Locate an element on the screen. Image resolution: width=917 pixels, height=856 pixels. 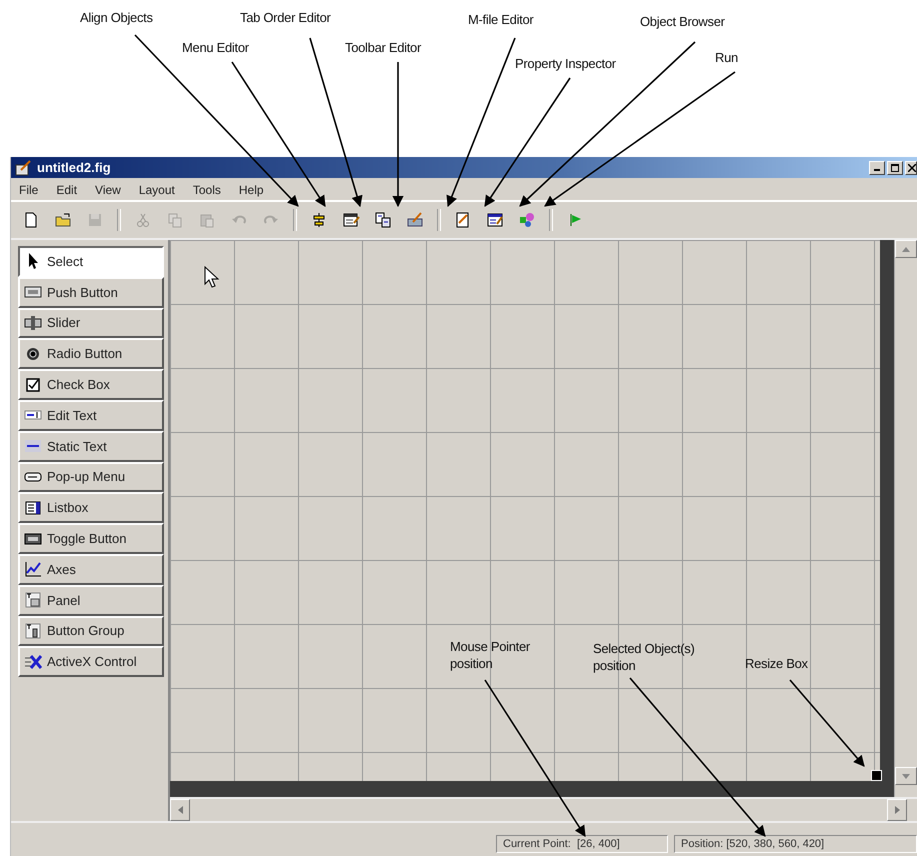
tab-order-icon is located at coordinates (383, 220).